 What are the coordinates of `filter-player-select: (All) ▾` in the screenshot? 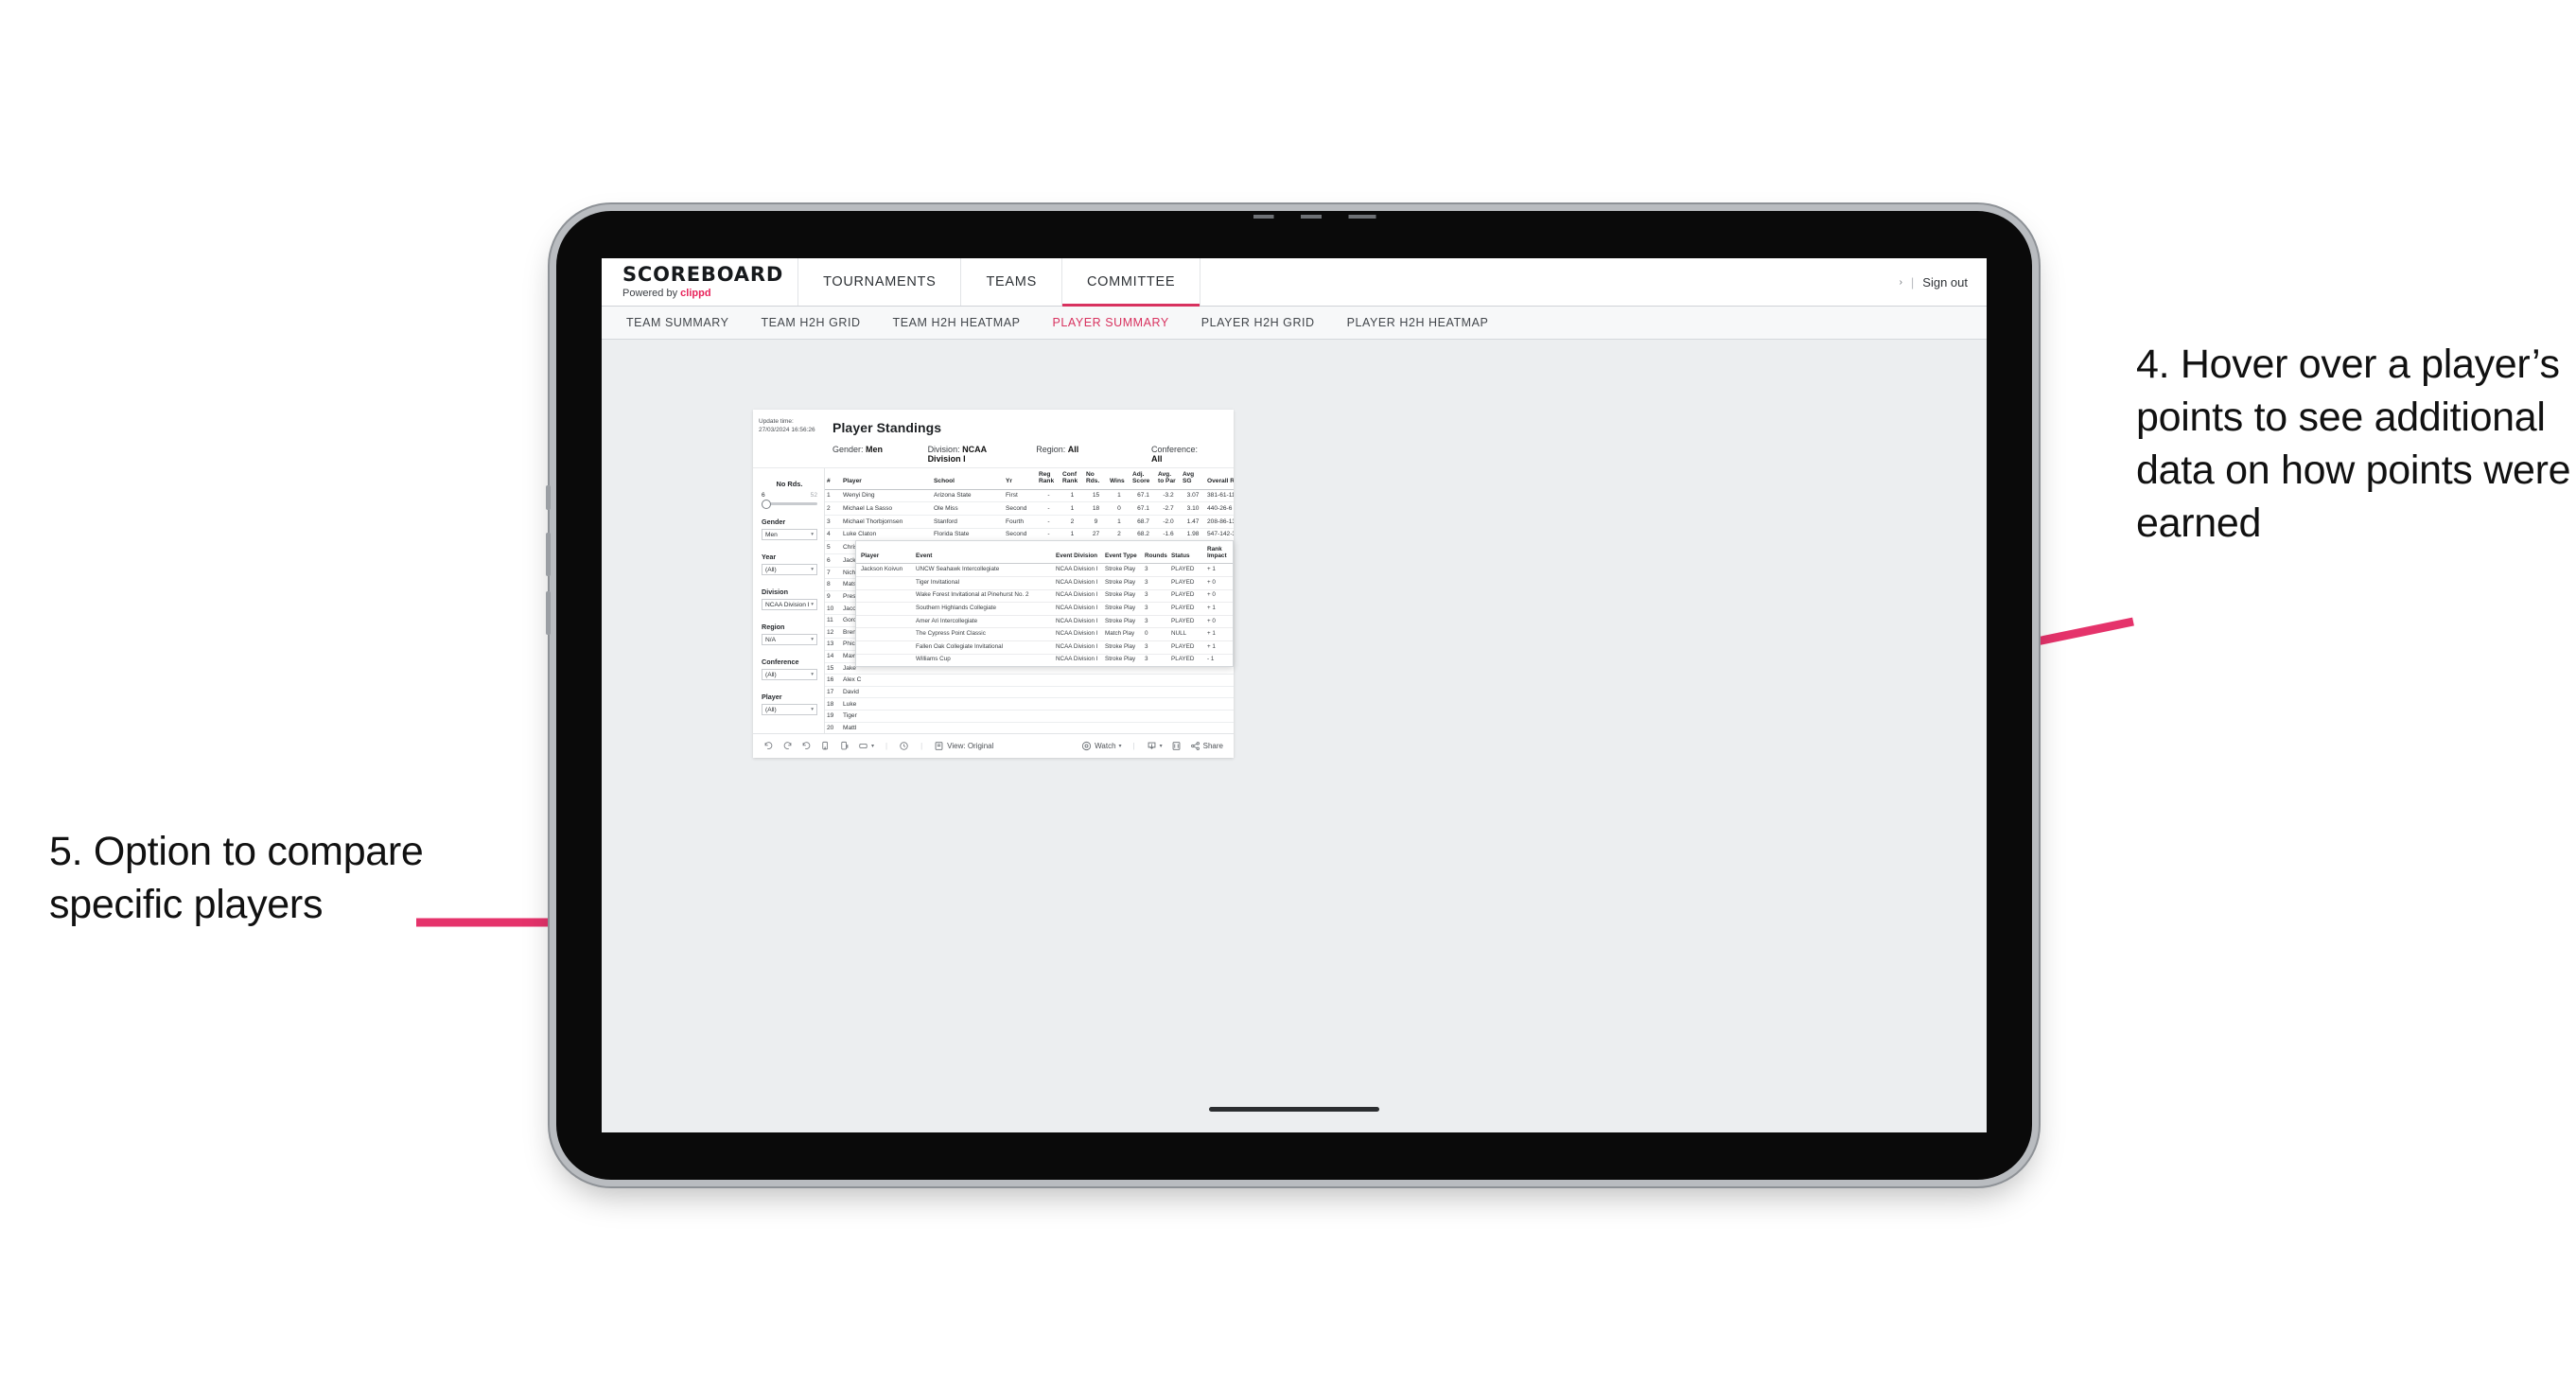 It's located at (790, 709).